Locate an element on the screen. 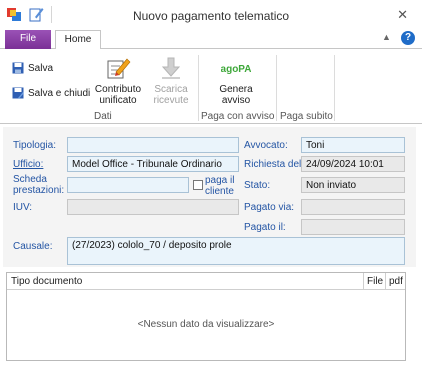 The image size is (422, 370). pagato-via-label: Pagato via: is located at coordinates (269, 207).